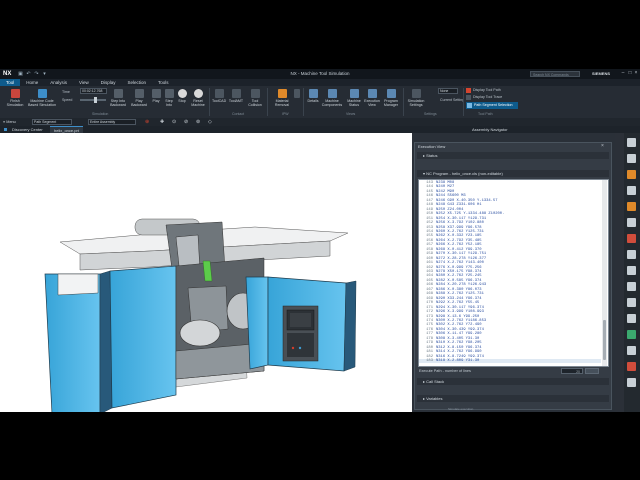  Describe the element at coordinates (20, 74) in the screenshot. I see `save-icon: ▣` at that location.